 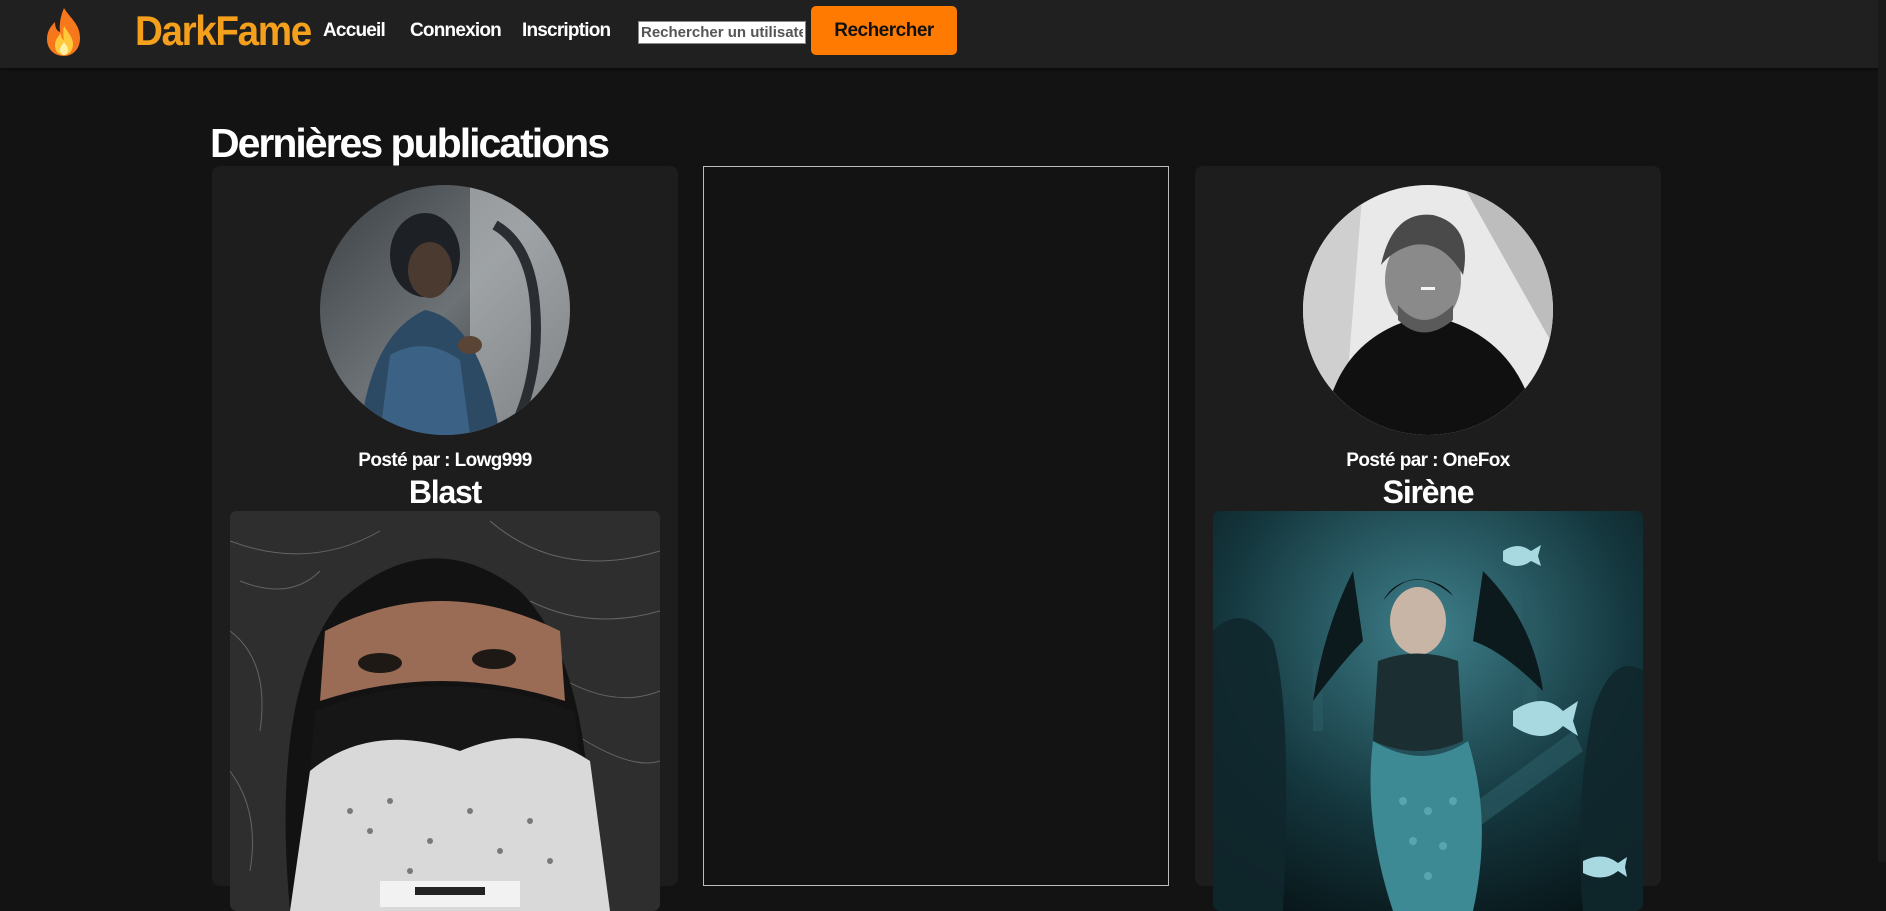 I want to click on page-scrollbar, so click(x=1882, y=431).